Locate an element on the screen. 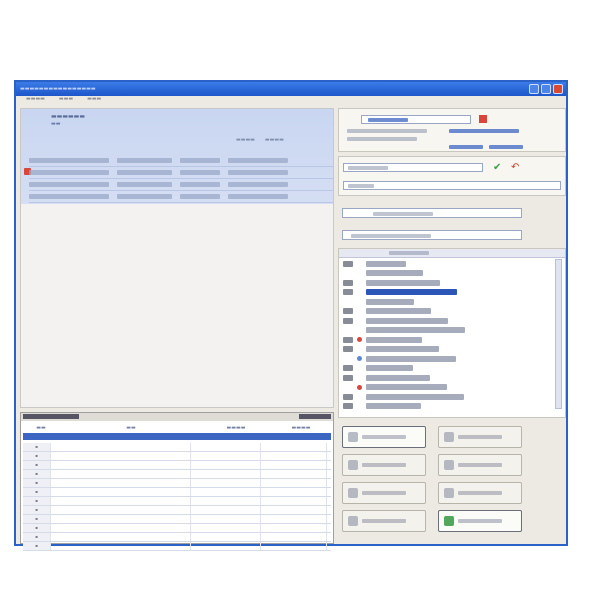 The image size is (600, 600). category-select is located at coordinates (432, 213).